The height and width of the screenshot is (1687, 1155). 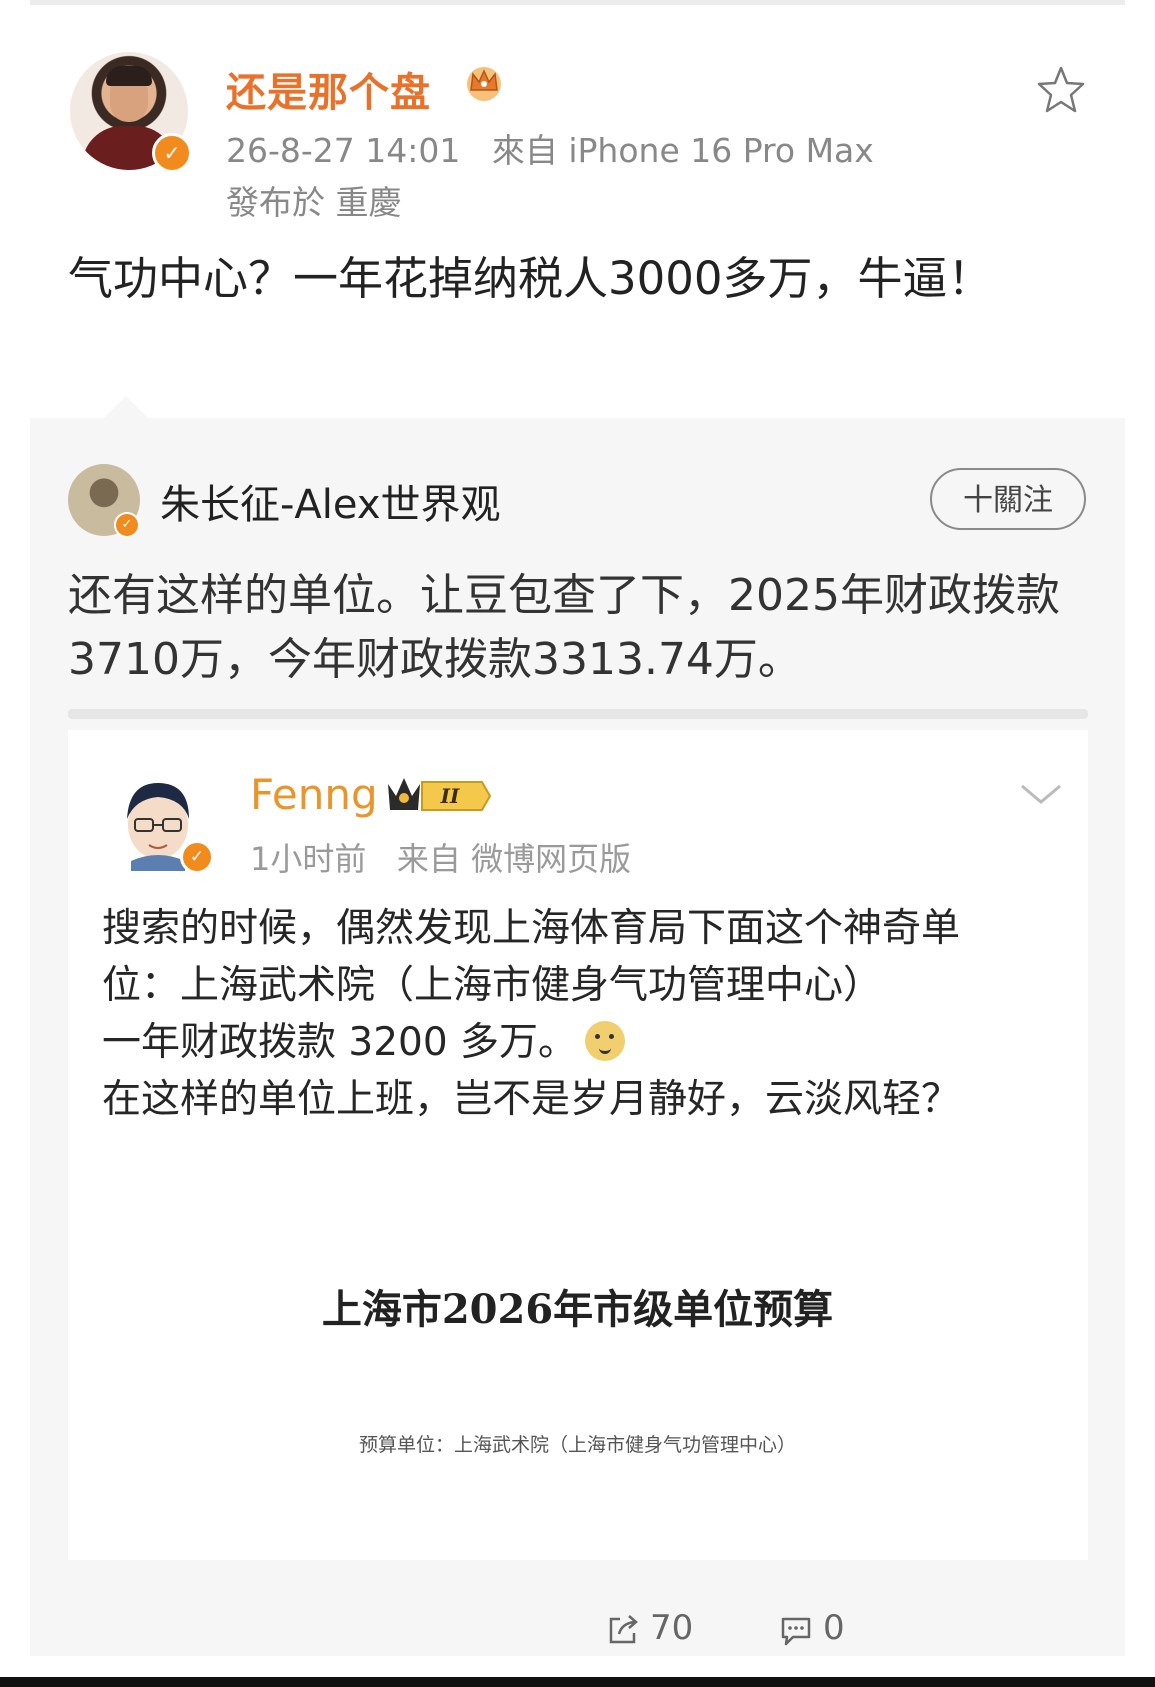 I want to click on post-timestamp: 26-8-27 14:01, so click(x=343, y=150).